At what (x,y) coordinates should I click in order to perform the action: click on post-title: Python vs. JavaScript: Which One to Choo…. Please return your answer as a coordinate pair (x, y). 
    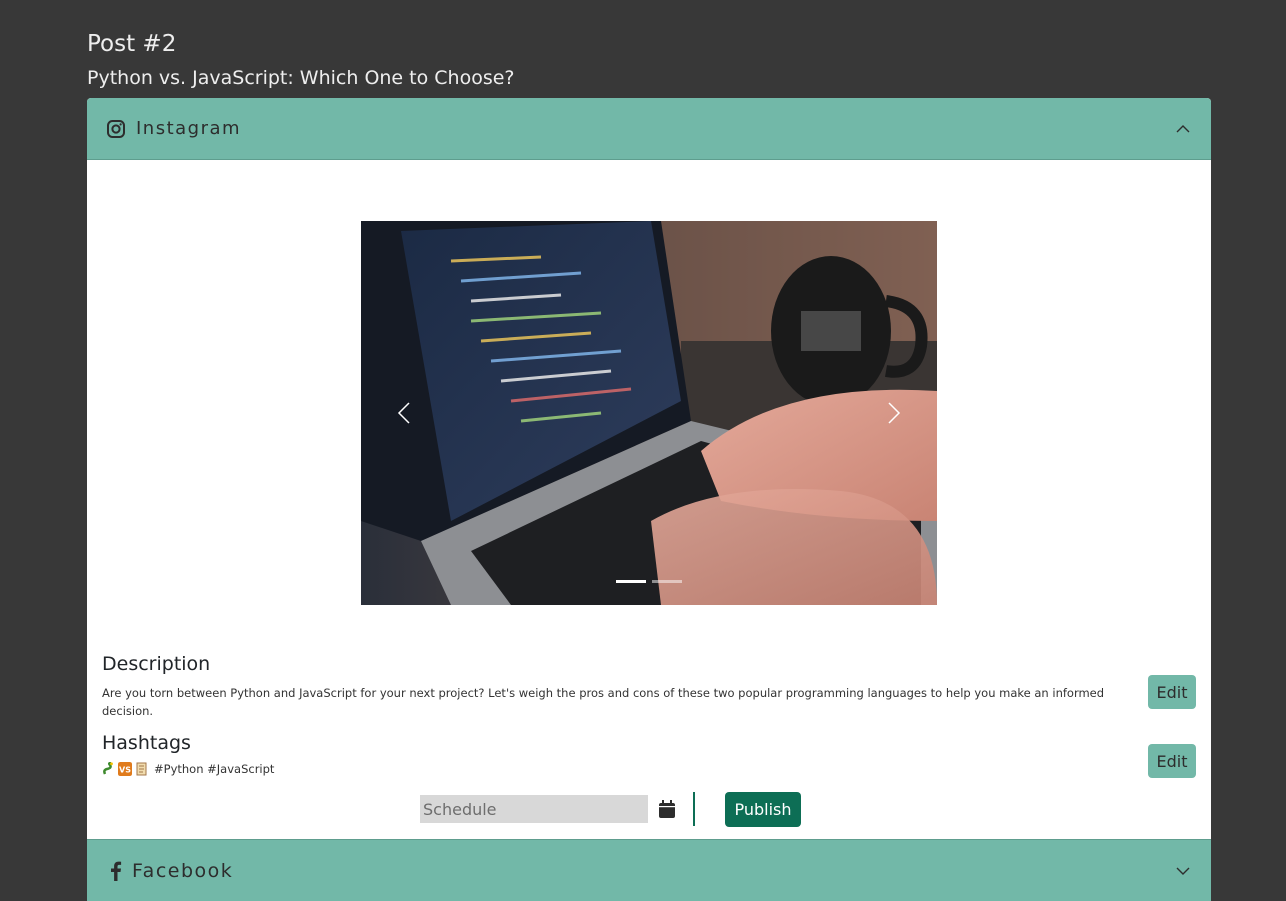
    Looking at the image, I should click on (301, 78).